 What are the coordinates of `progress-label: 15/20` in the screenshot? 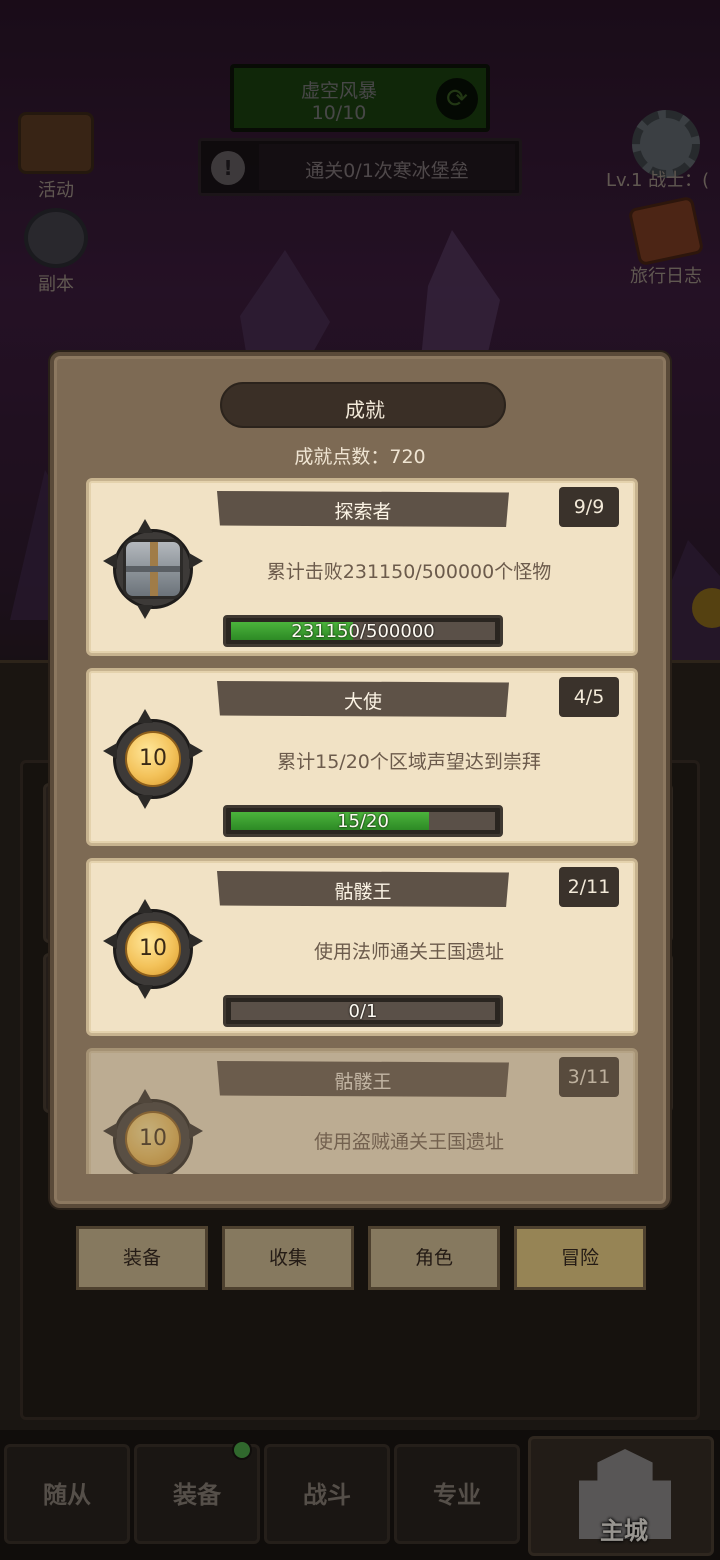 It's located at (363, 821).